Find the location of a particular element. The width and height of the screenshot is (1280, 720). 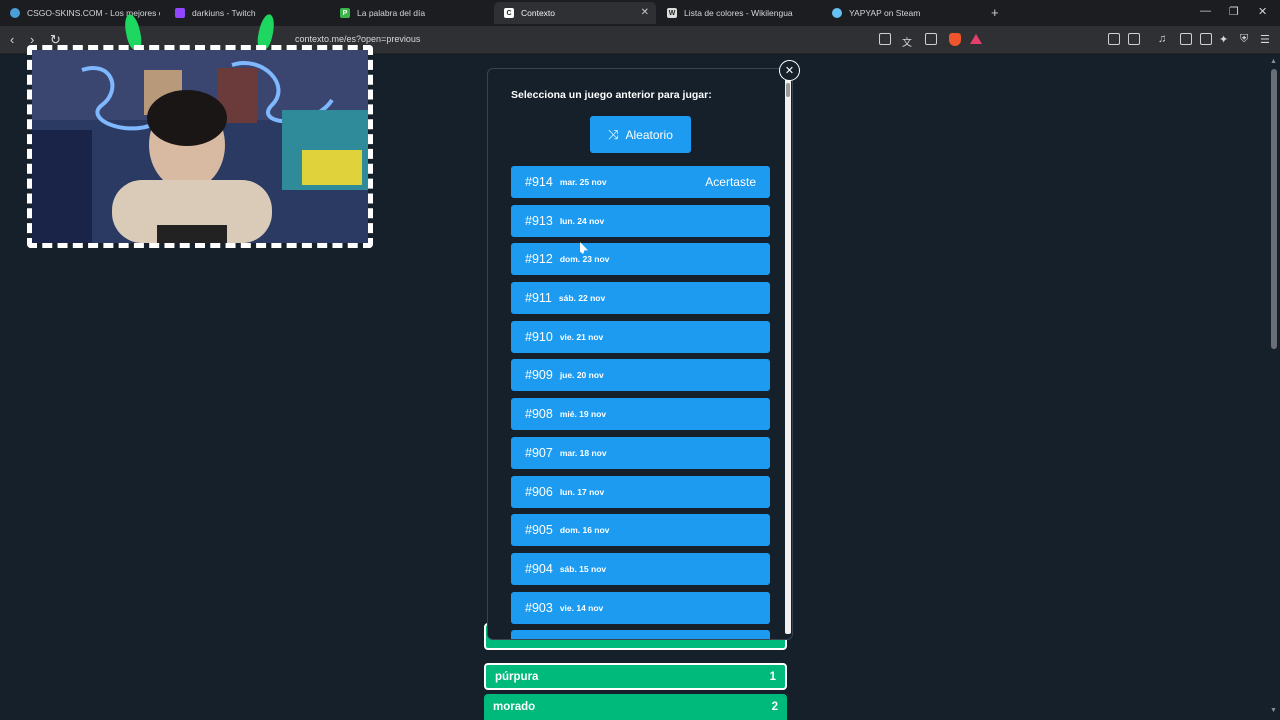

game-number: #913 is located at coordinates (539, 220).